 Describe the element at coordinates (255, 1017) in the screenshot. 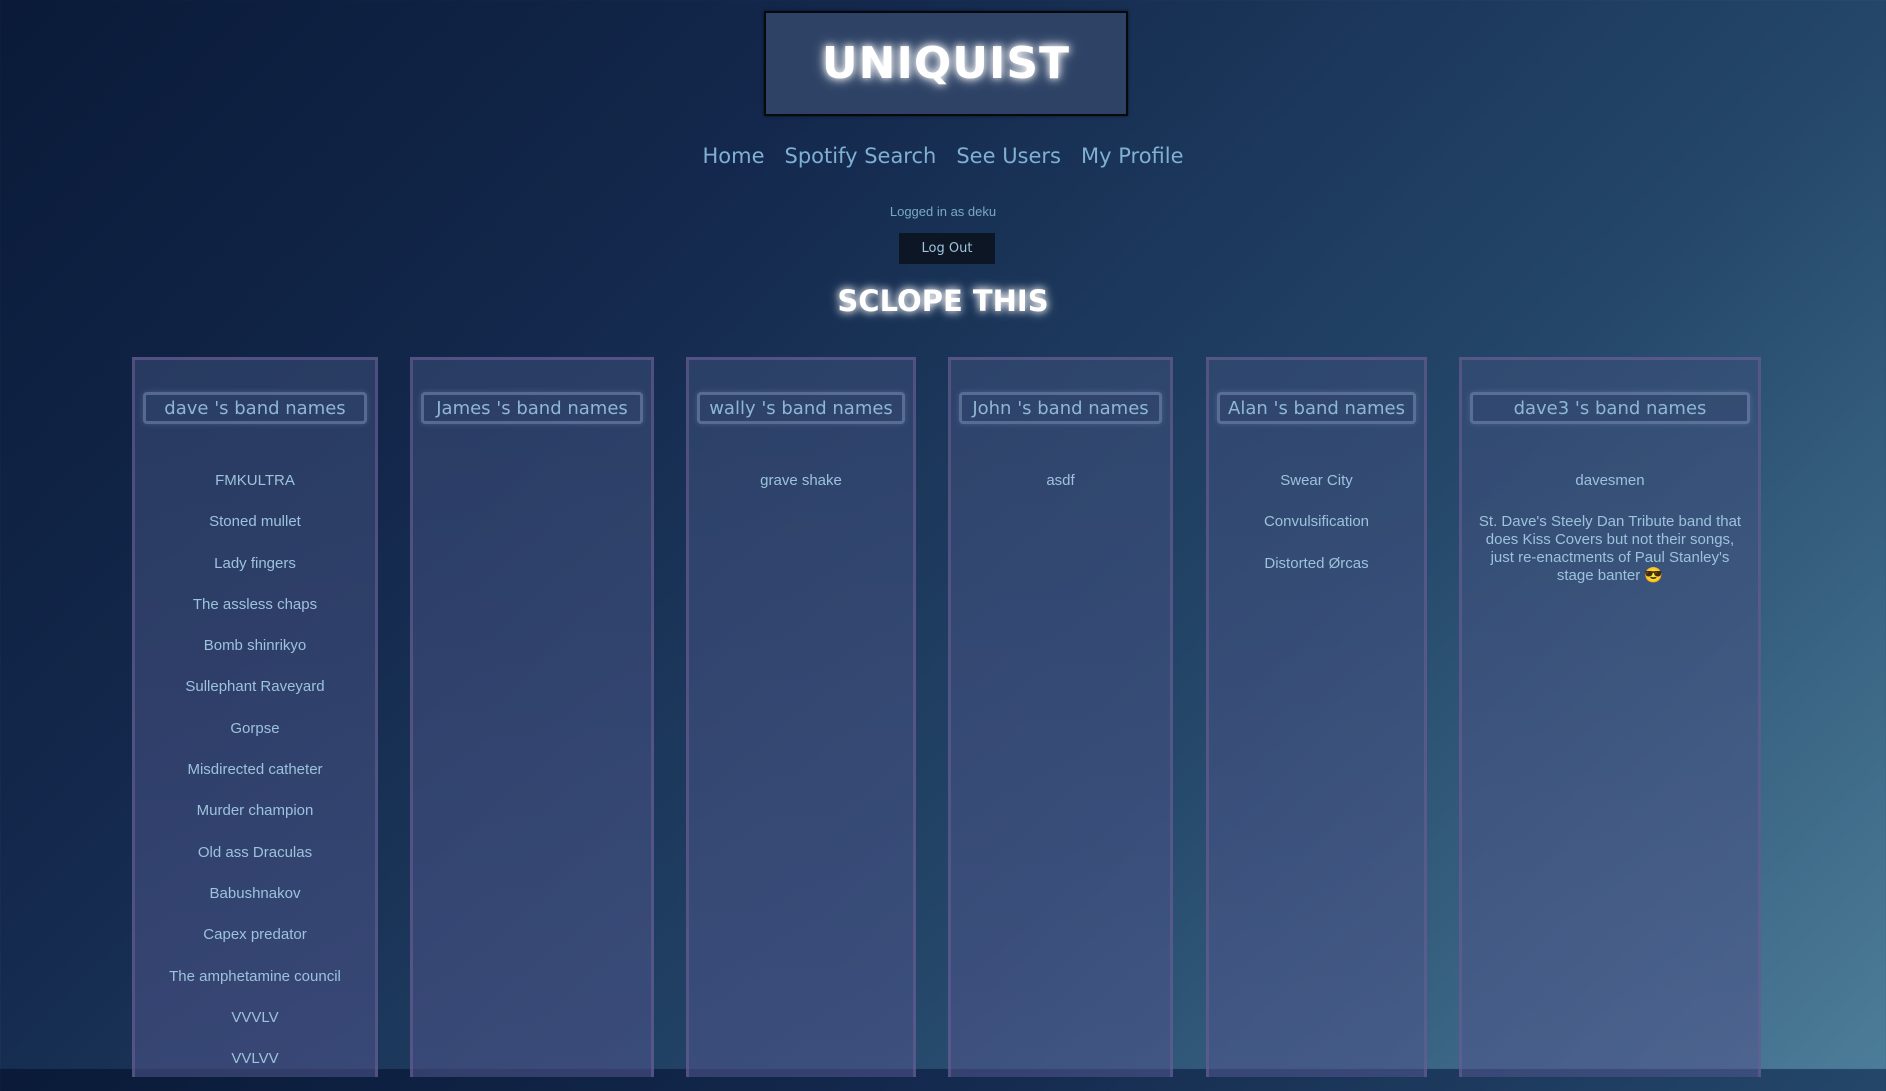

I see `band-name-item: VVVLV` at that location.